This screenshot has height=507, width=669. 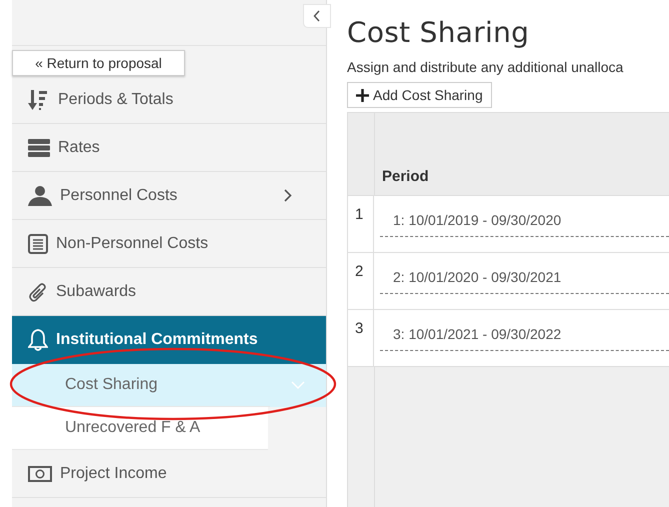 What do you see at coordinates (79, 147) in the screenshot?
I see `sidebar-item-label: Rates` at bounding box center [79, 147].